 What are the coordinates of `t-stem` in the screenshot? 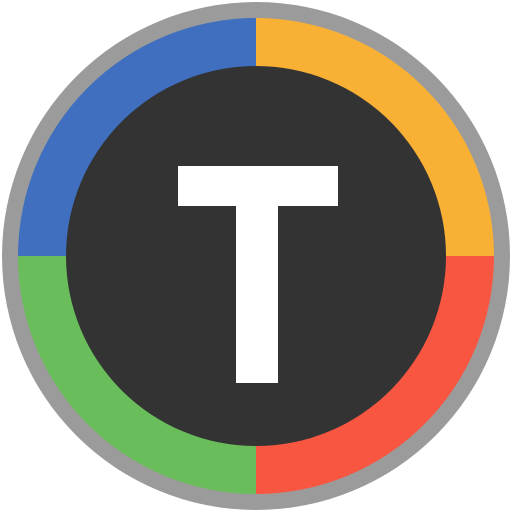 It's located at (257, 274).